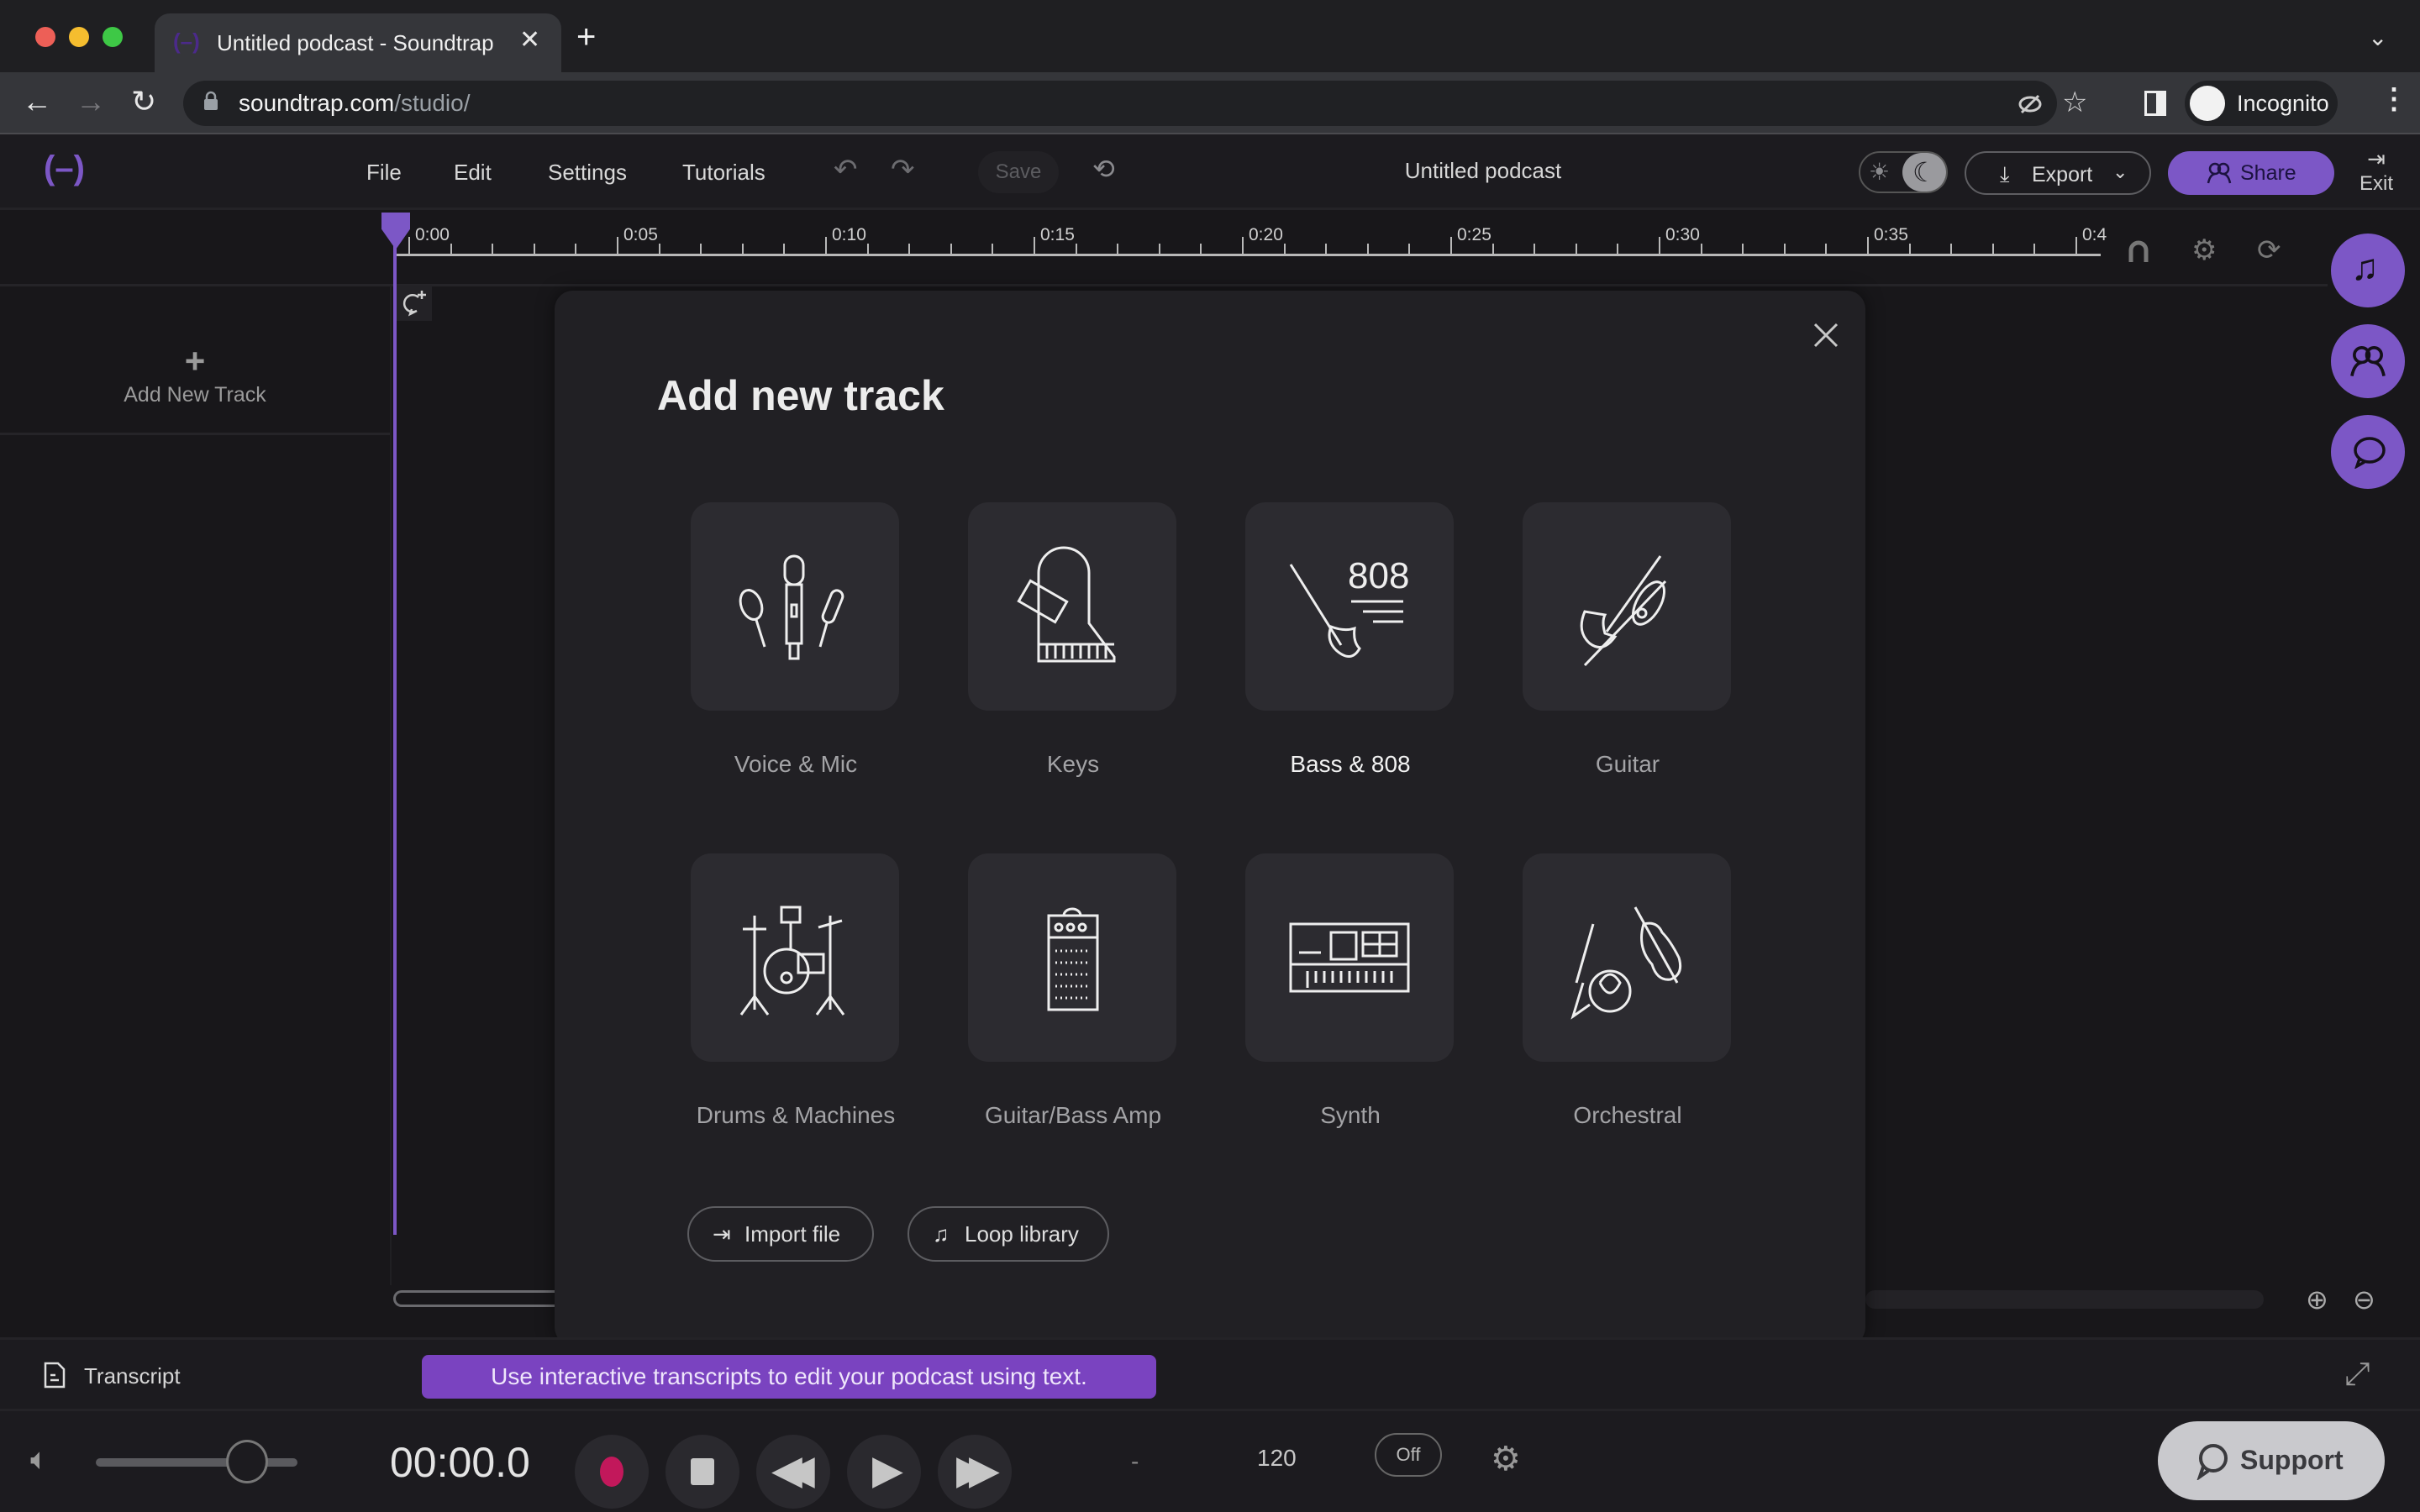  What do you see at coordinates (887, 1470) in the screenshot?
I see `play-icon: ▶` at bounding box center [887, 1470].